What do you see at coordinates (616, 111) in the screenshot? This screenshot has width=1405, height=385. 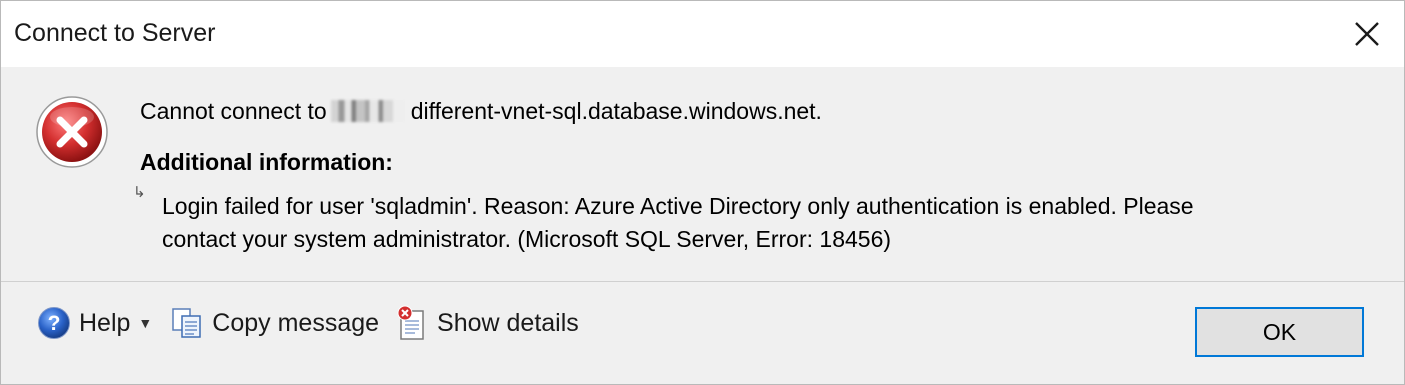 I see `server-name: different-vnet-sql.database.windows.net.` at bounding box center [616, 111].